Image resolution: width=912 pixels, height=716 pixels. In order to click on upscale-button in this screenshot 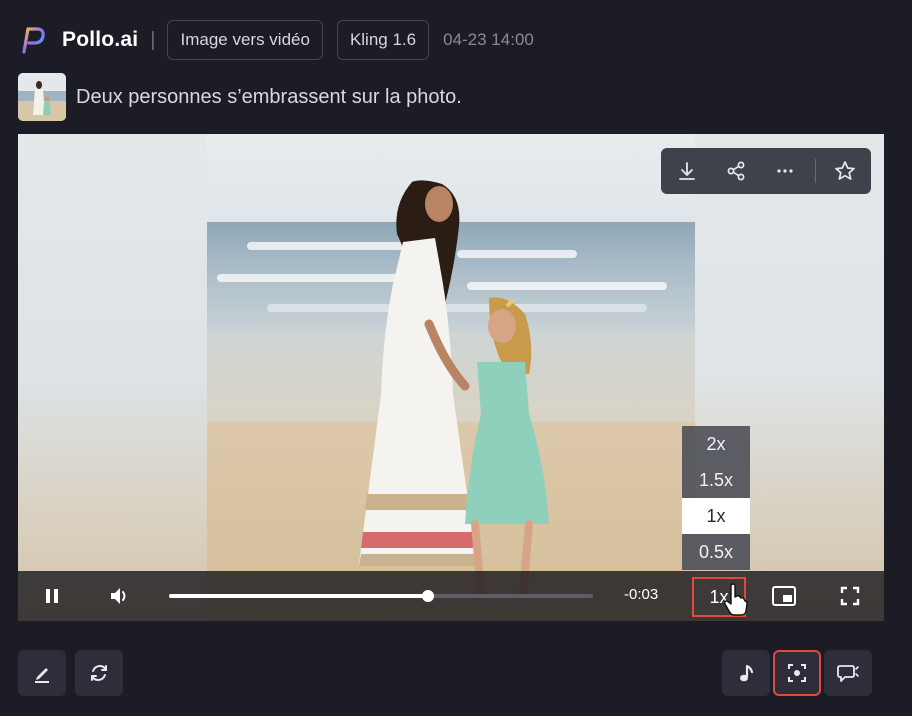, I will do `click(797, 673)`.